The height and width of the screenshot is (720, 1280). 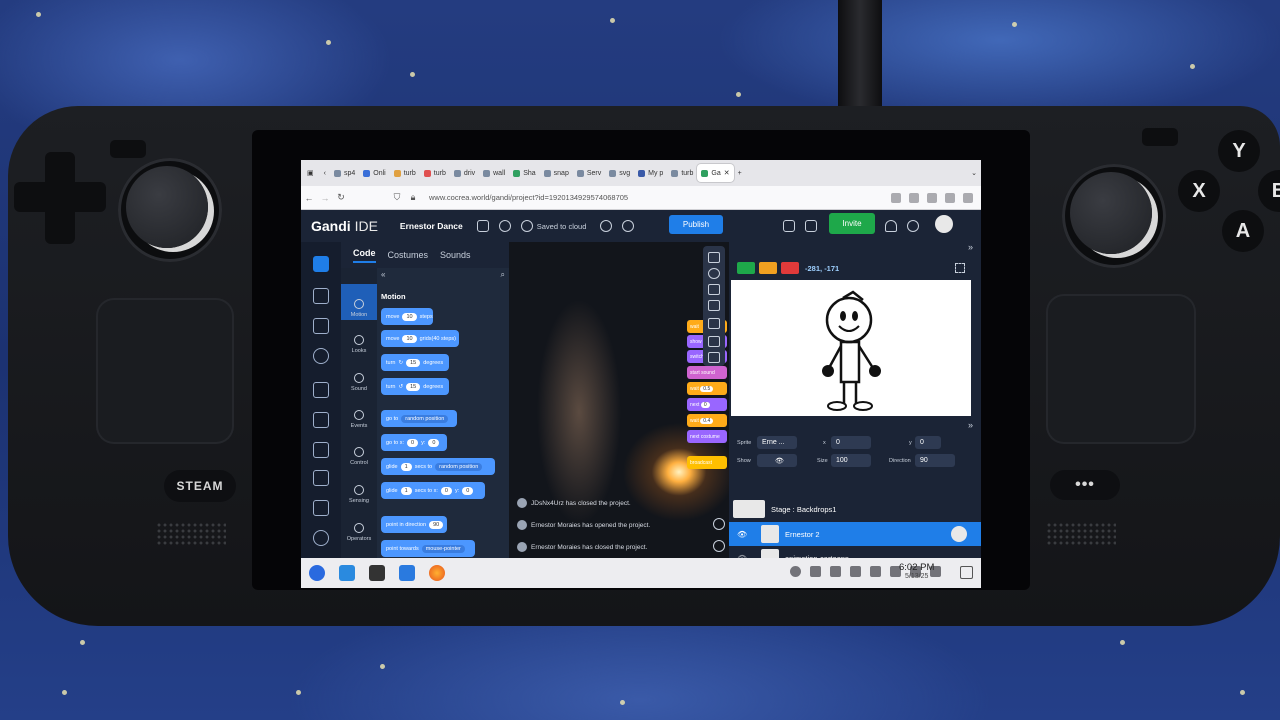 I want to click on help-icon, so click(x=913, y=226).